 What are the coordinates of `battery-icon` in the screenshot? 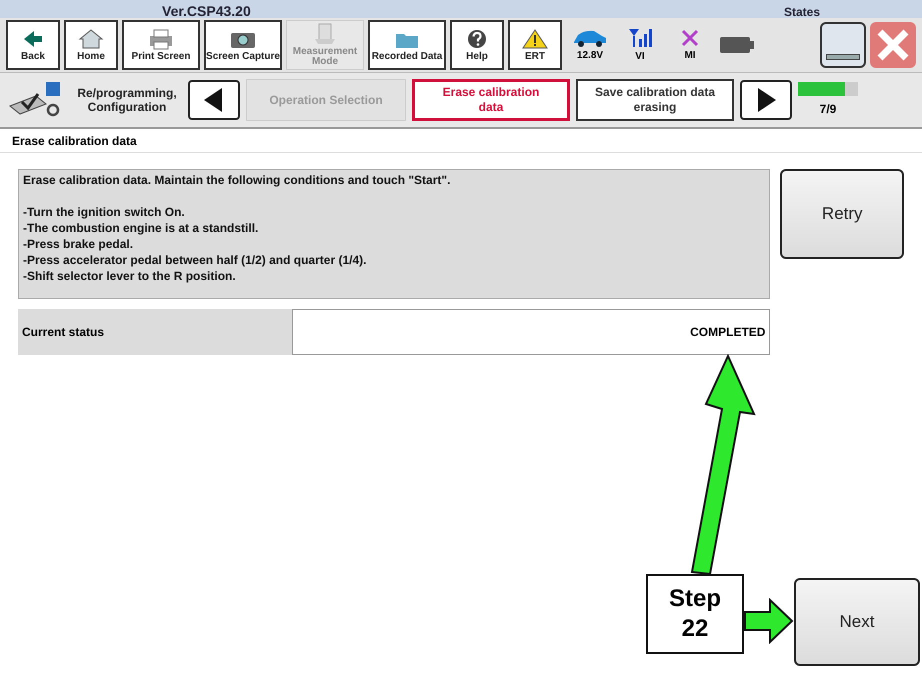 It's located at (737, 45).